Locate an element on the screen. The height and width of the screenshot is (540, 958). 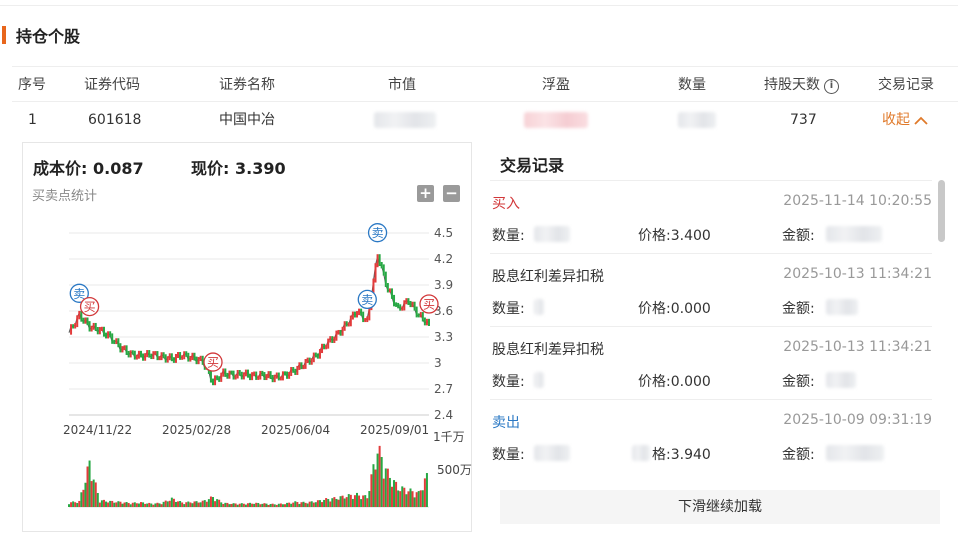
sell-marker-label: 卖 is located at coordinates (79, 294).